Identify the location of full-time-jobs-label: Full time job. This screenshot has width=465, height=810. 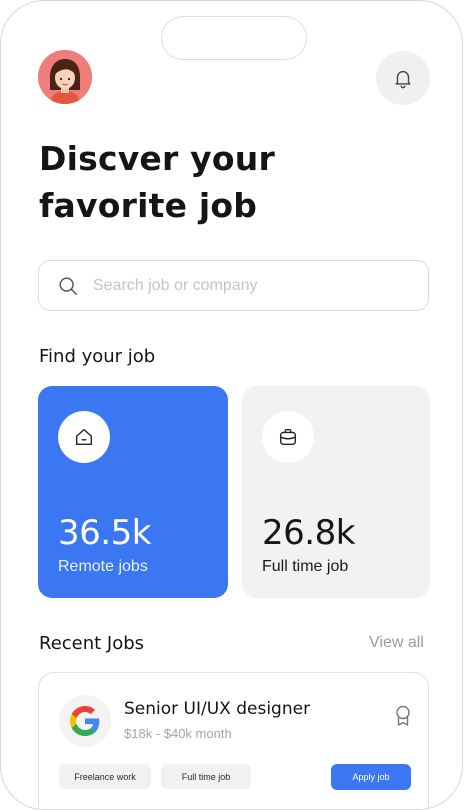
(305, 566).